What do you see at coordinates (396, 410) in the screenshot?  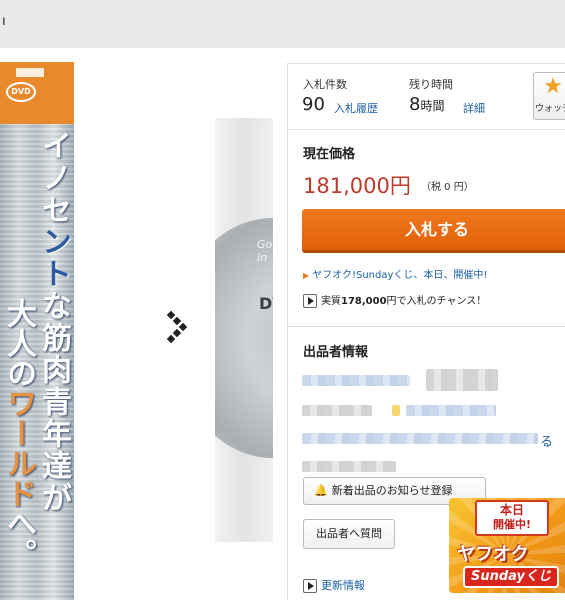 I see `seller-badge-blurred` at bounding box center [396, 410].